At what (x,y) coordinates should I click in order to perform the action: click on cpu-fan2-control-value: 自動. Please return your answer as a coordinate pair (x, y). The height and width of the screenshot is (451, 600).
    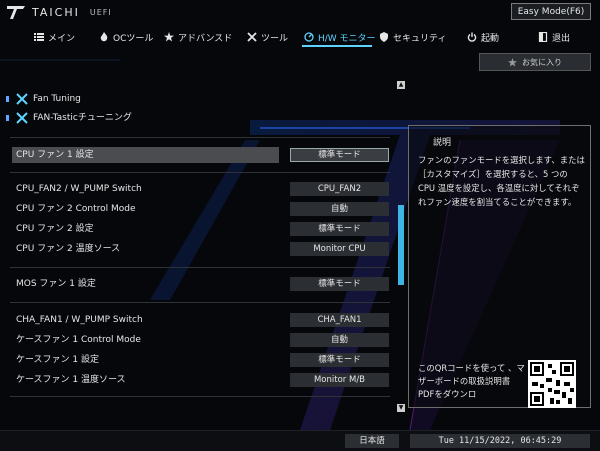
    Looking at the image, I should click on (339, 209).